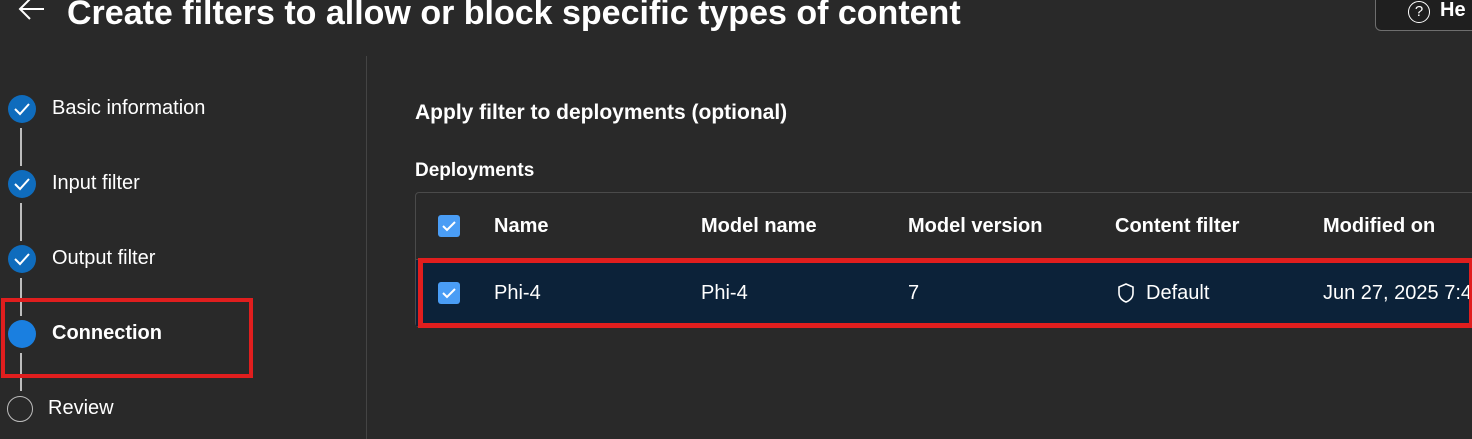 The width and height of the screenshot is (1472, 439). Describe the element at coordinates (180, 409) in the screenshot. I see `step-review: Review` at that location.